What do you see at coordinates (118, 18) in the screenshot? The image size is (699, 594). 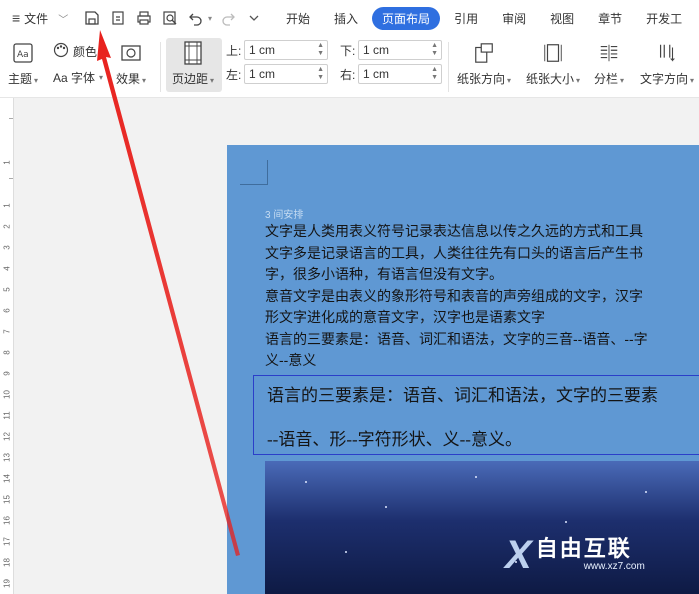 I see `export-pdf-icon` at bounding box center [118, 18].